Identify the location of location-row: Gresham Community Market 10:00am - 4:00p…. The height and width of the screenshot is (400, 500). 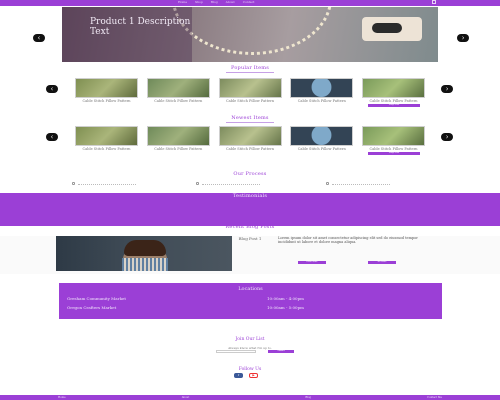
(247, 298).